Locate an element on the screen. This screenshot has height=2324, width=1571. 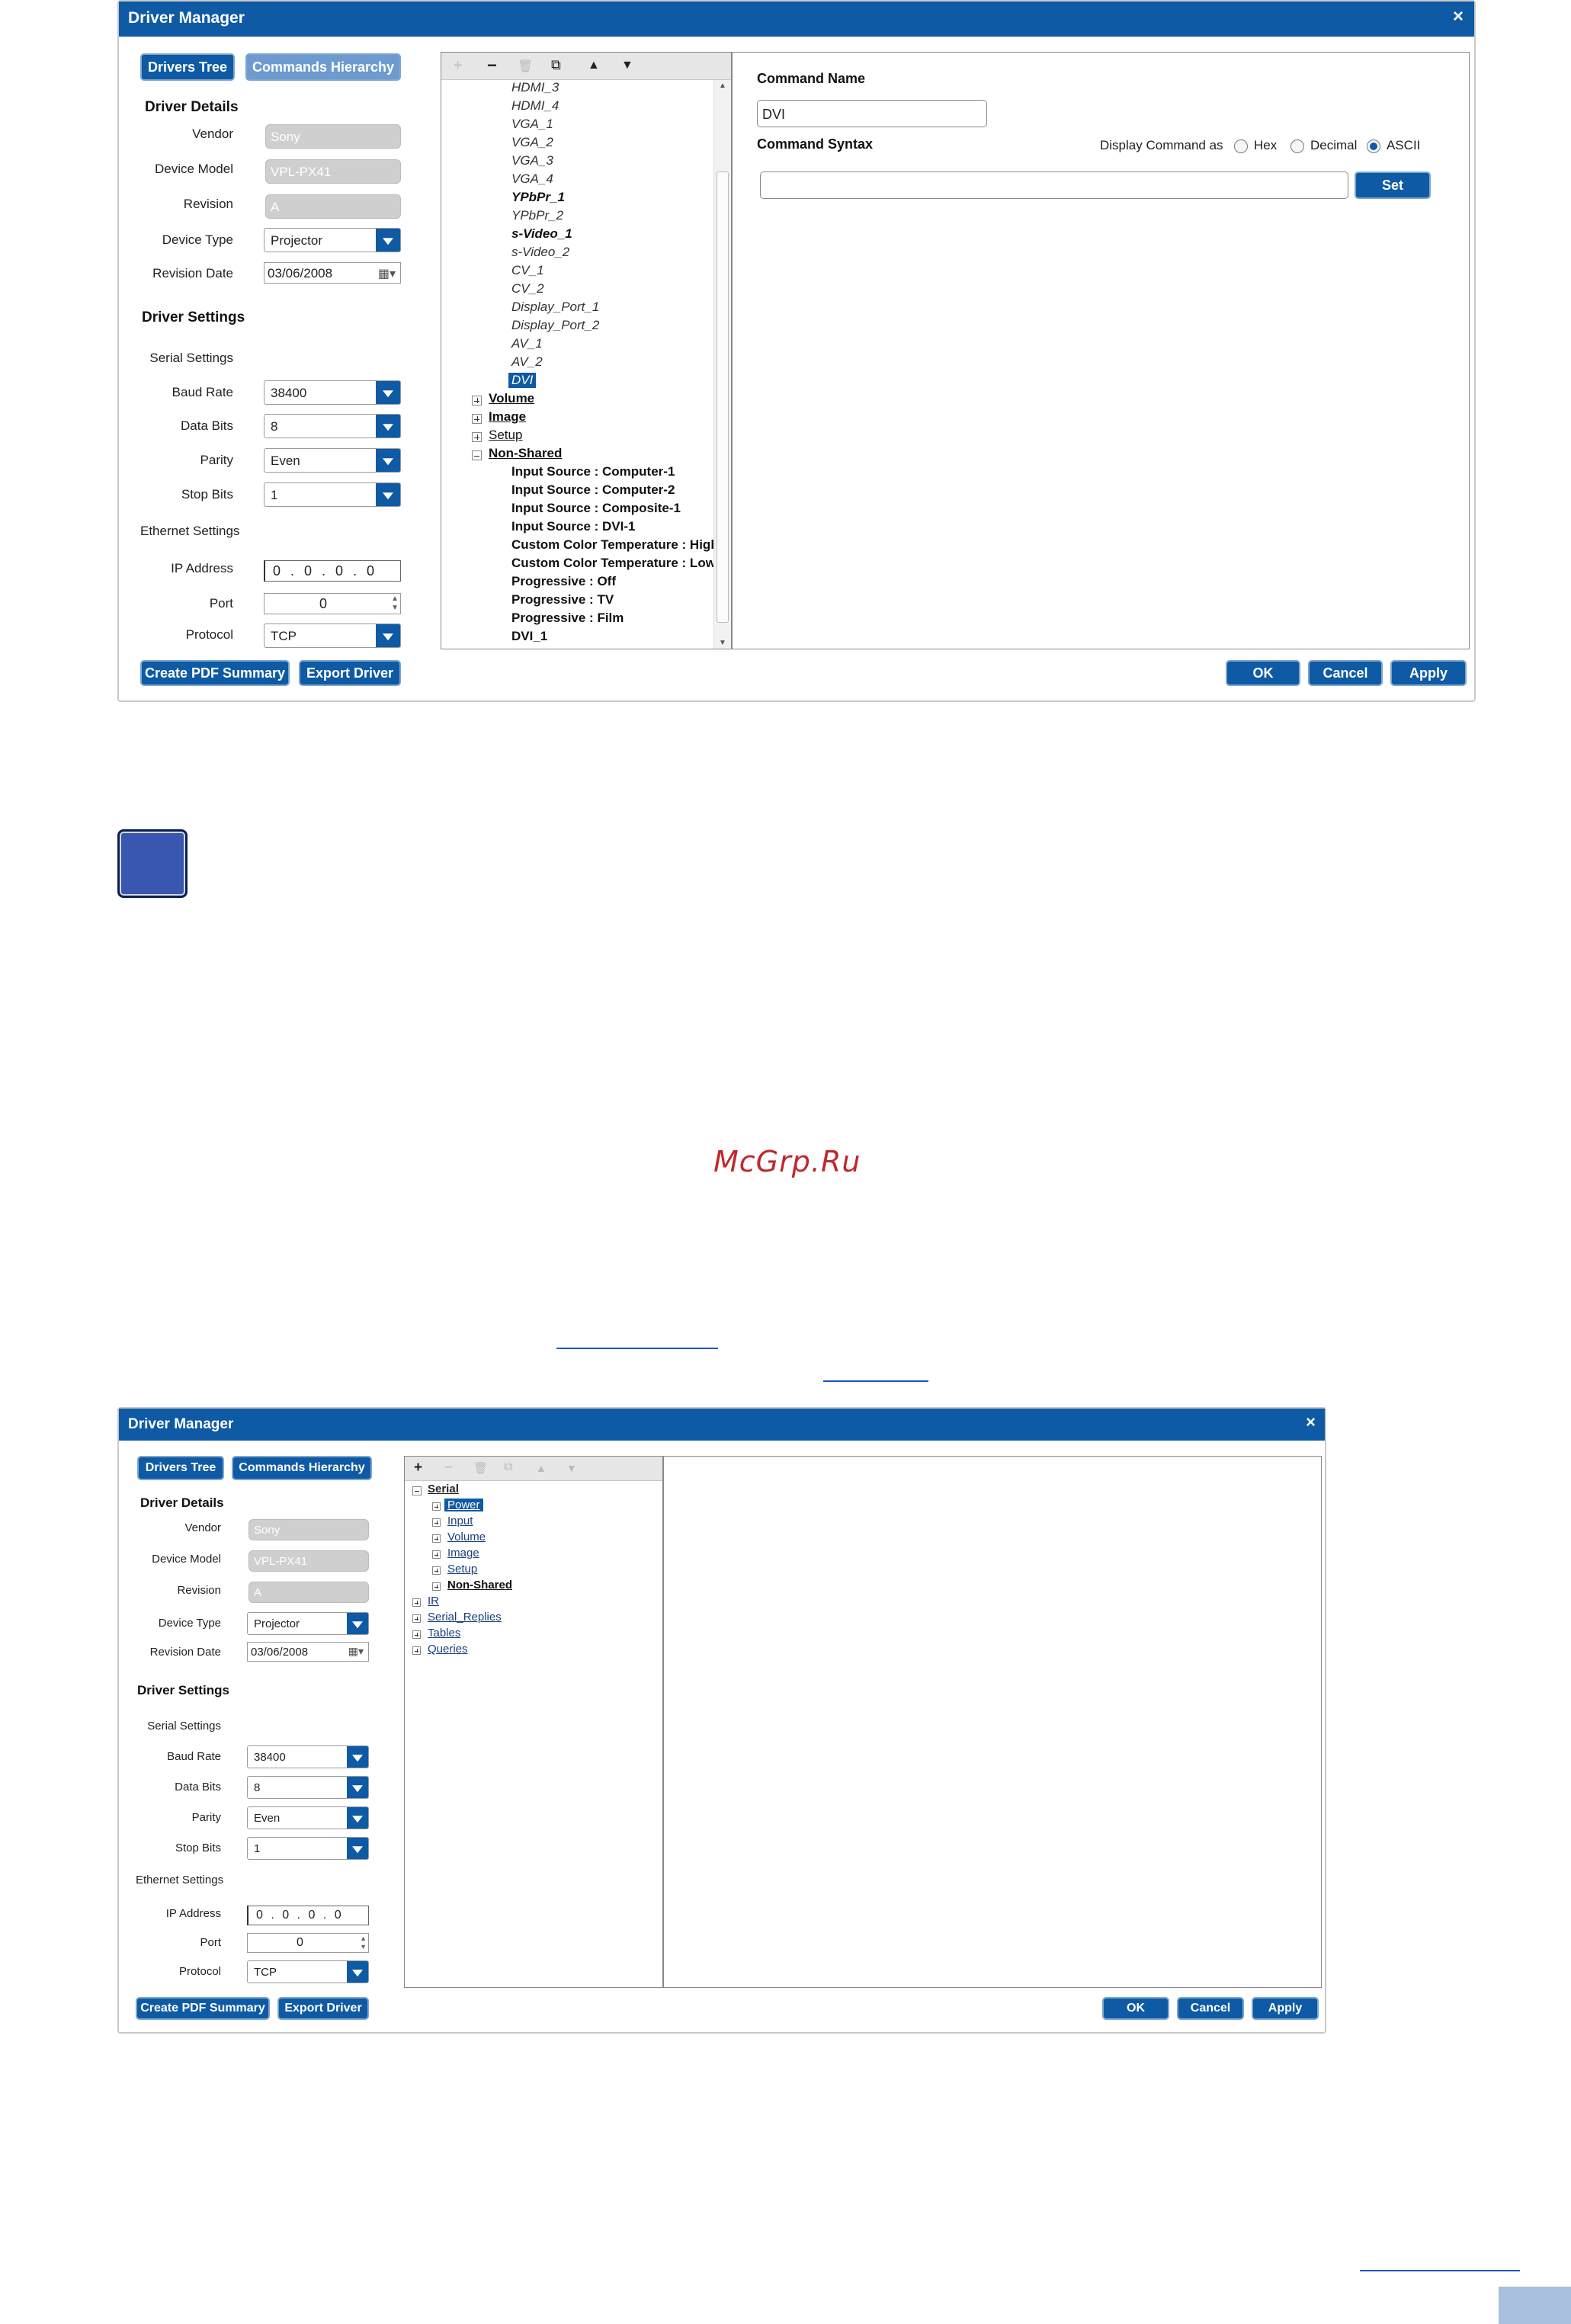
tree-leaf-non-shared: Custom Color Temperature : High is located at coordinates (612, 545).